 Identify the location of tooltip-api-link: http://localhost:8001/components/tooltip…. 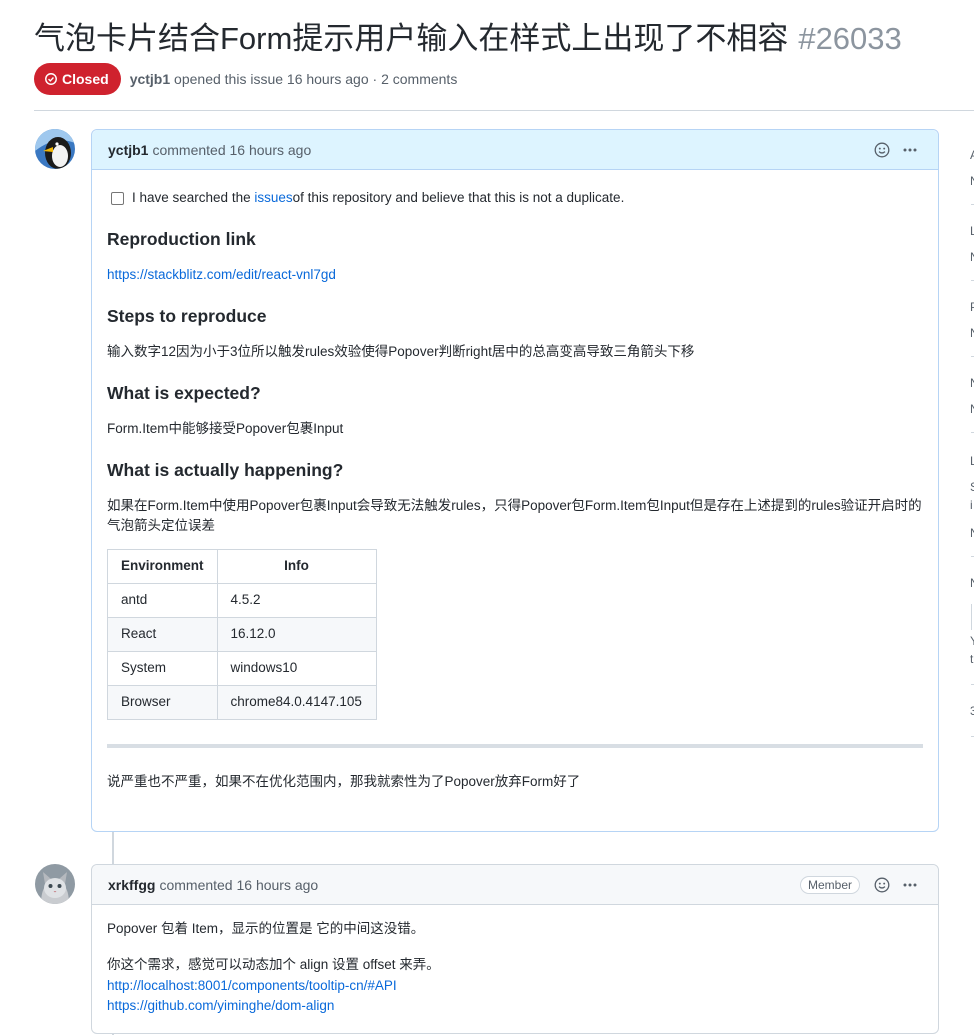
(252, 985).